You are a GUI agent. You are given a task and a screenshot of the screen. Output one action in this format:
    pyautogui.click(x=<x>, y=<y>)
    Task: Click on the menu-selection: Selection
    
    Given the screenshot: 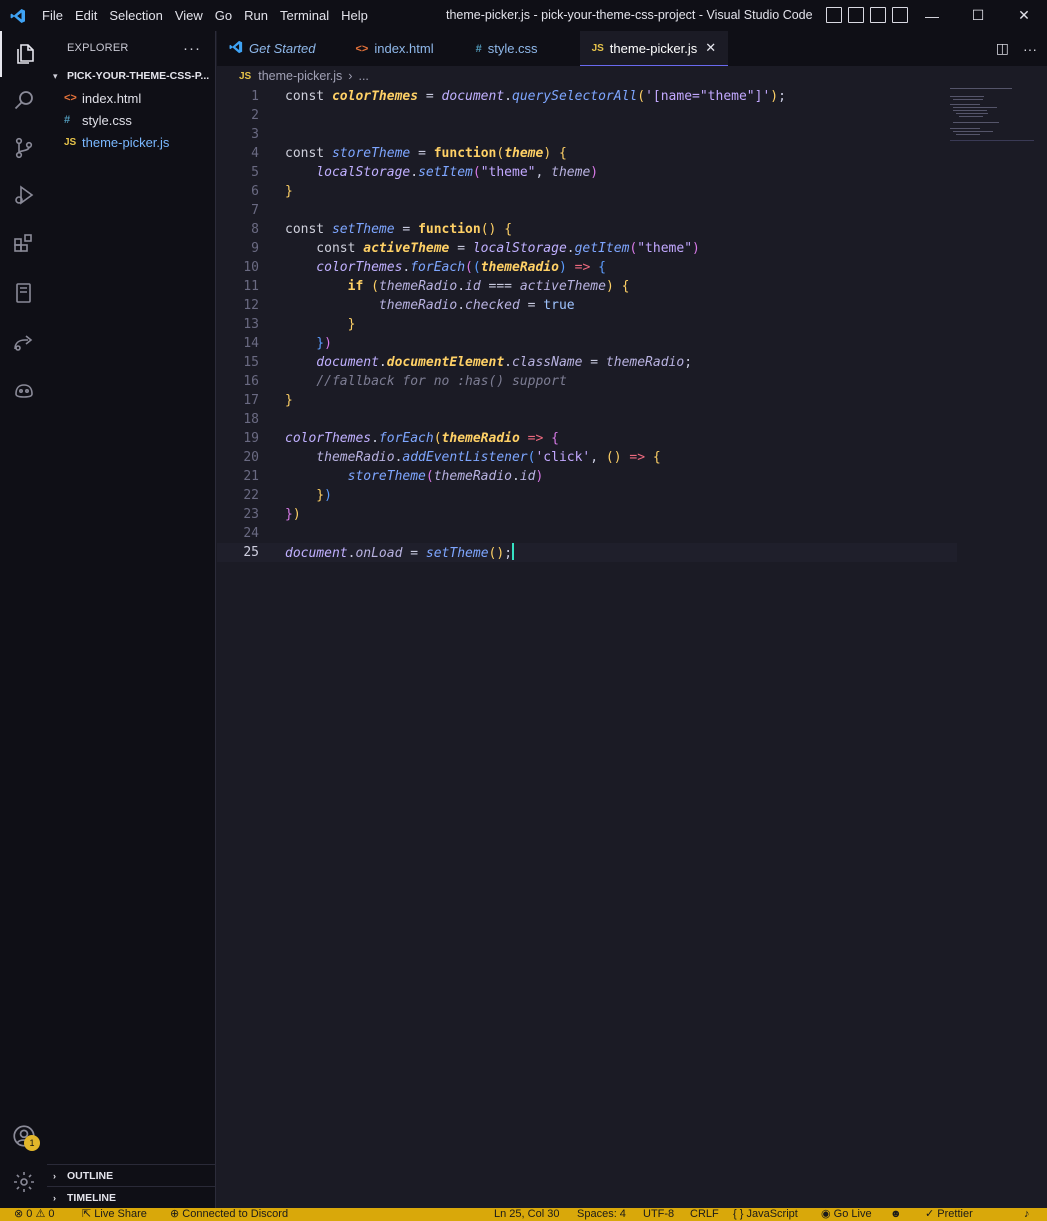 What is the action you would take?
    pyautogui.click(x=135, y=15)
    